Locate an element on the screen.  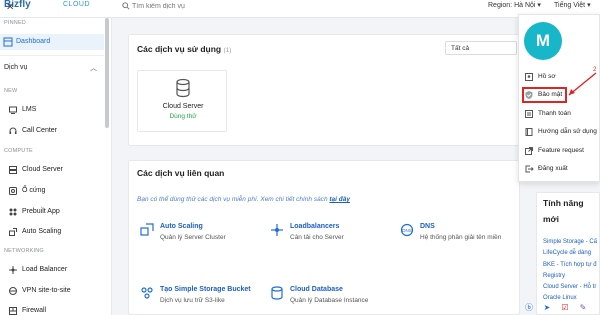
related-item-desc: Quản lý Server Cluster is located at coordinates (193, 237).